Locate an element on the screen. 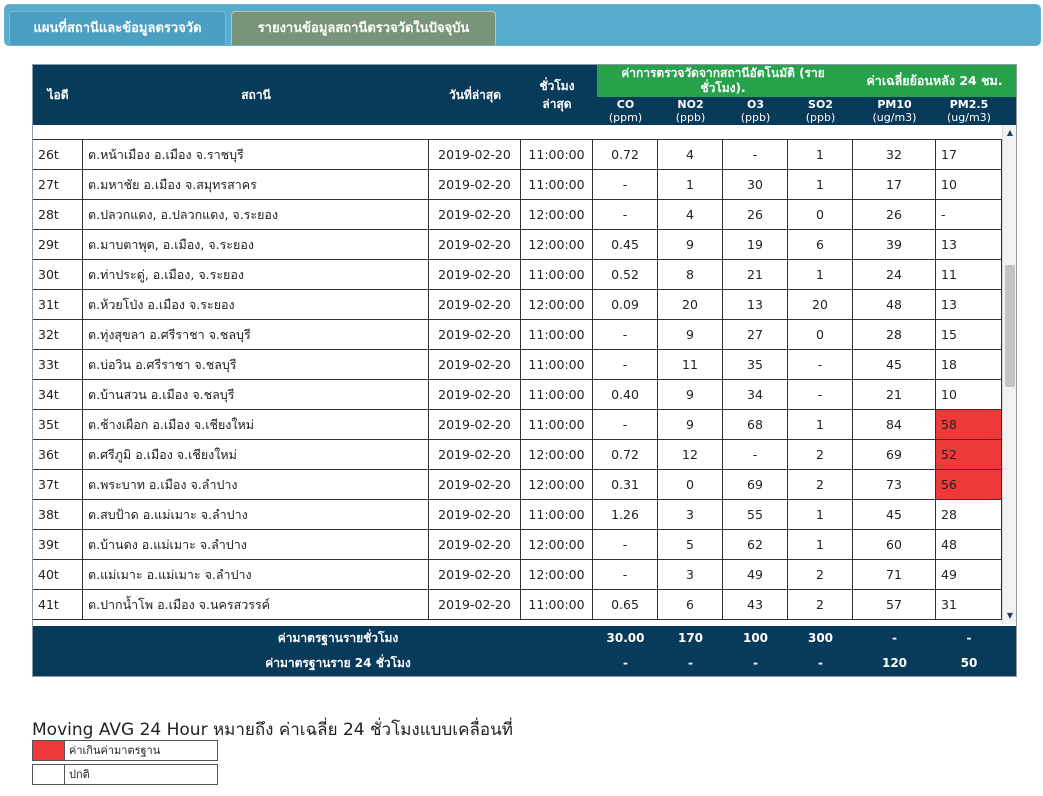 The image size is (1043, 796). header-pollutant-co: CO (ppm) is located at coordinates (625, 111).